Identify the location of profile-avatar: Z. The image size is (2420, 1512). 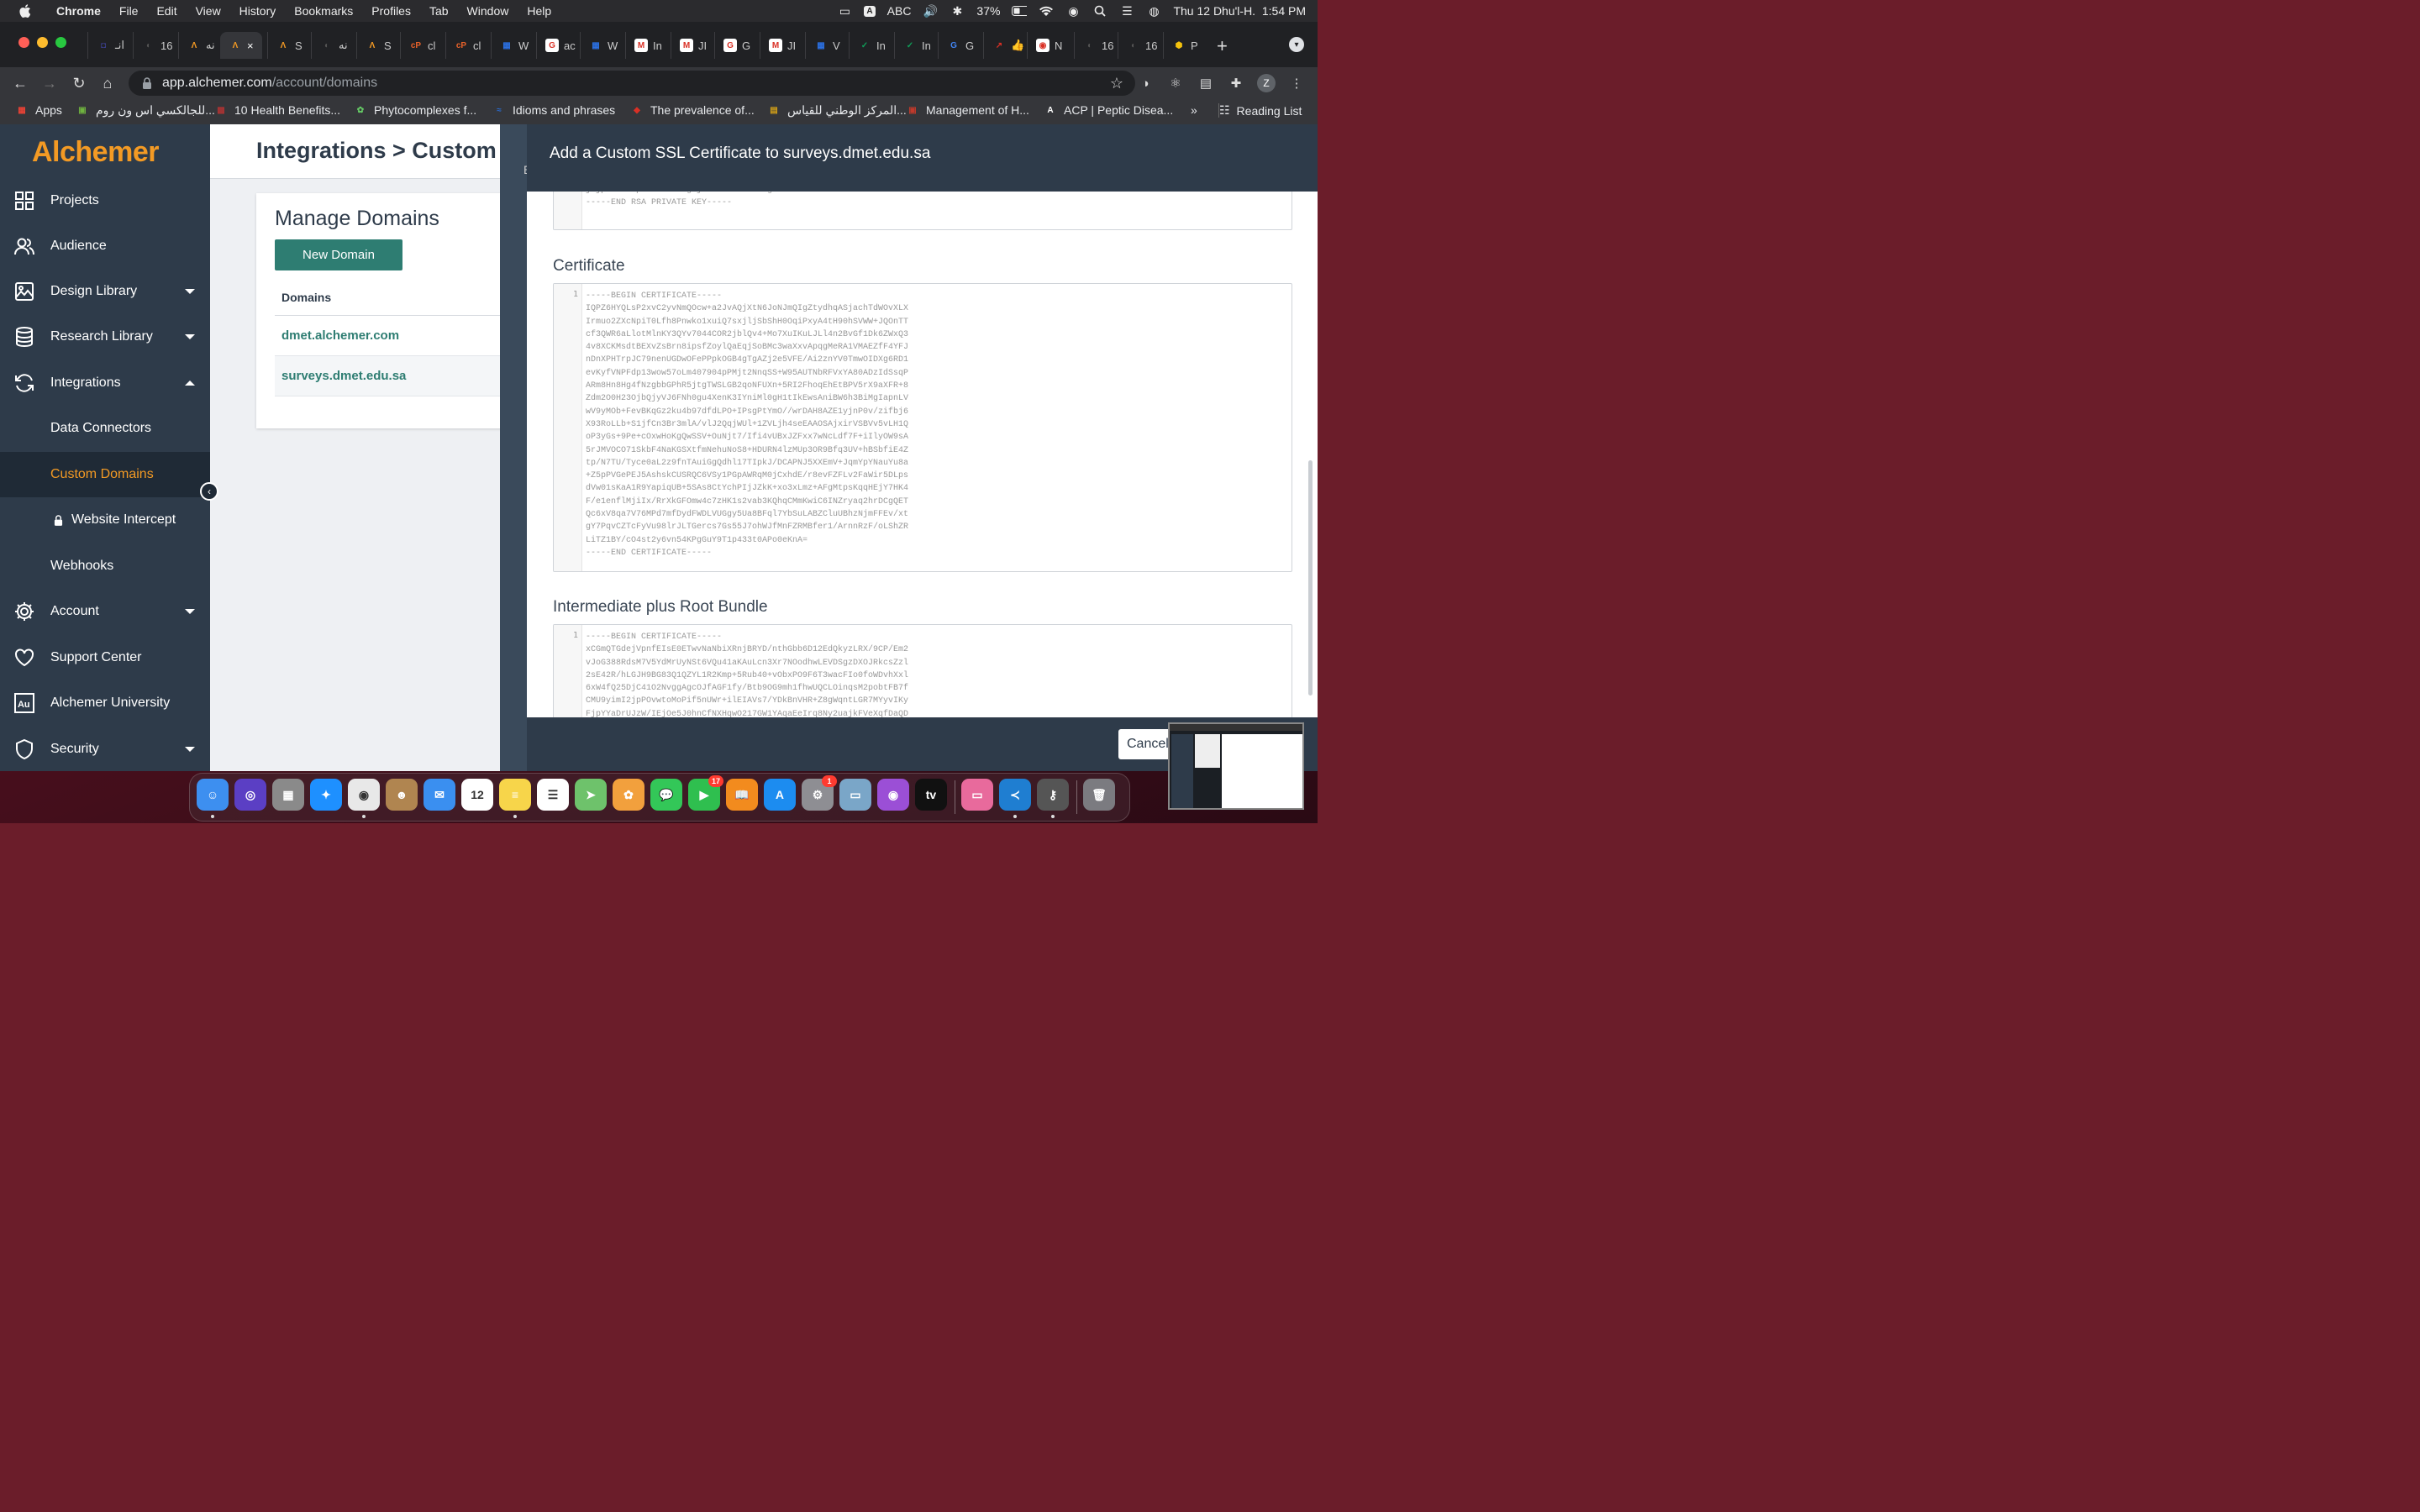
(1266, 82).